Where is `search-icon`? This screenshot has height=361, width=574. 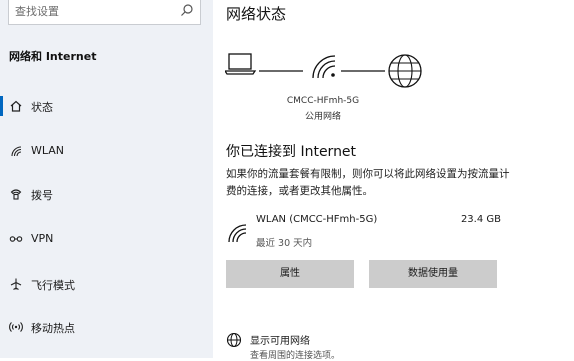 search-icon is located at coordinates (187, 10).